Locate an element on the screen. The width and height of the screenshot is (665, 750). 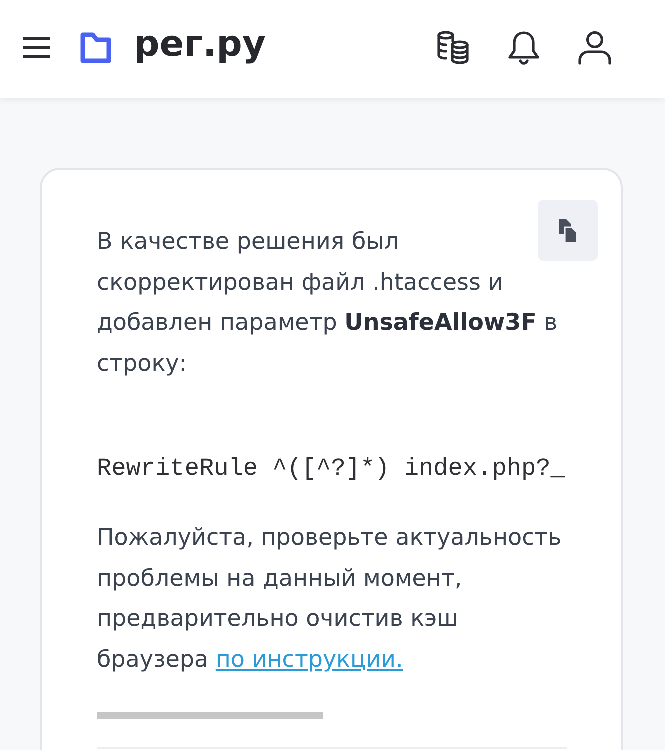
copy-icon is located at coordinates (568, 231).